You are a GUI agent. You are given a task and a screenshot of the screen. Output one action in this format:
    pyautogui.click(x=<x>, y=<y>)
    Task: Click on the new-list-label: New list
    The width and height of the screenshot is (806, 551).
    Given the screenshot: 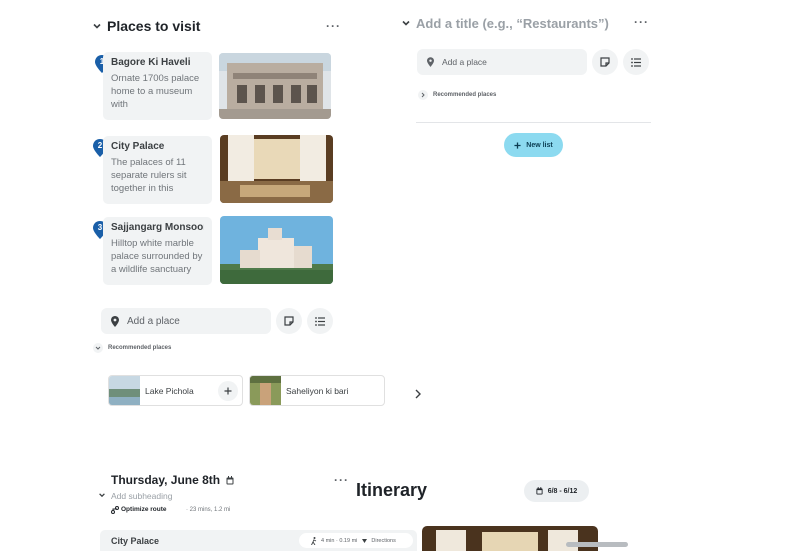 What is the action you would take?
    pyautogui.click(x=539, y=145)
    